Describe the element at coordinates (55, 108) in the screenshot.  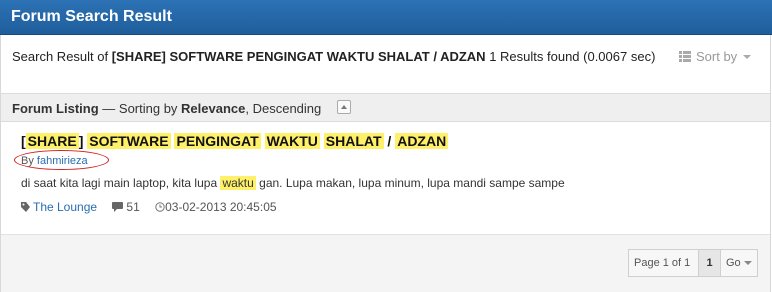
I see `listing-label: Forum Listing` at that location.